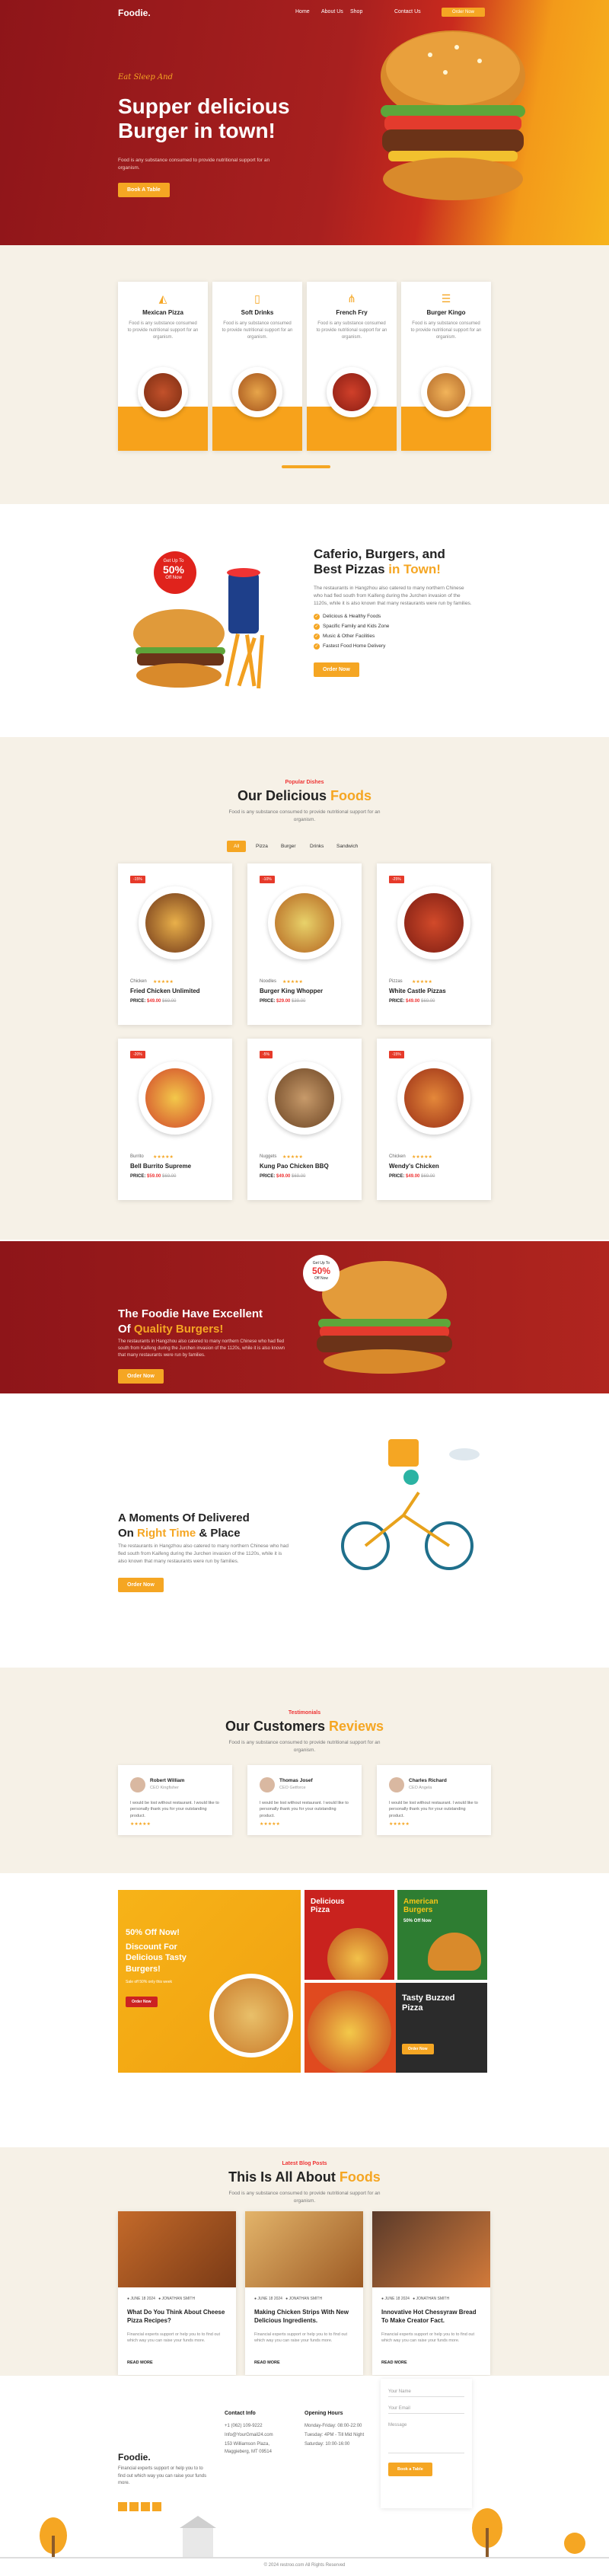 This screenshot has height=2576, width=609. I want to click on nav-about: About Us, so click(332, 11).